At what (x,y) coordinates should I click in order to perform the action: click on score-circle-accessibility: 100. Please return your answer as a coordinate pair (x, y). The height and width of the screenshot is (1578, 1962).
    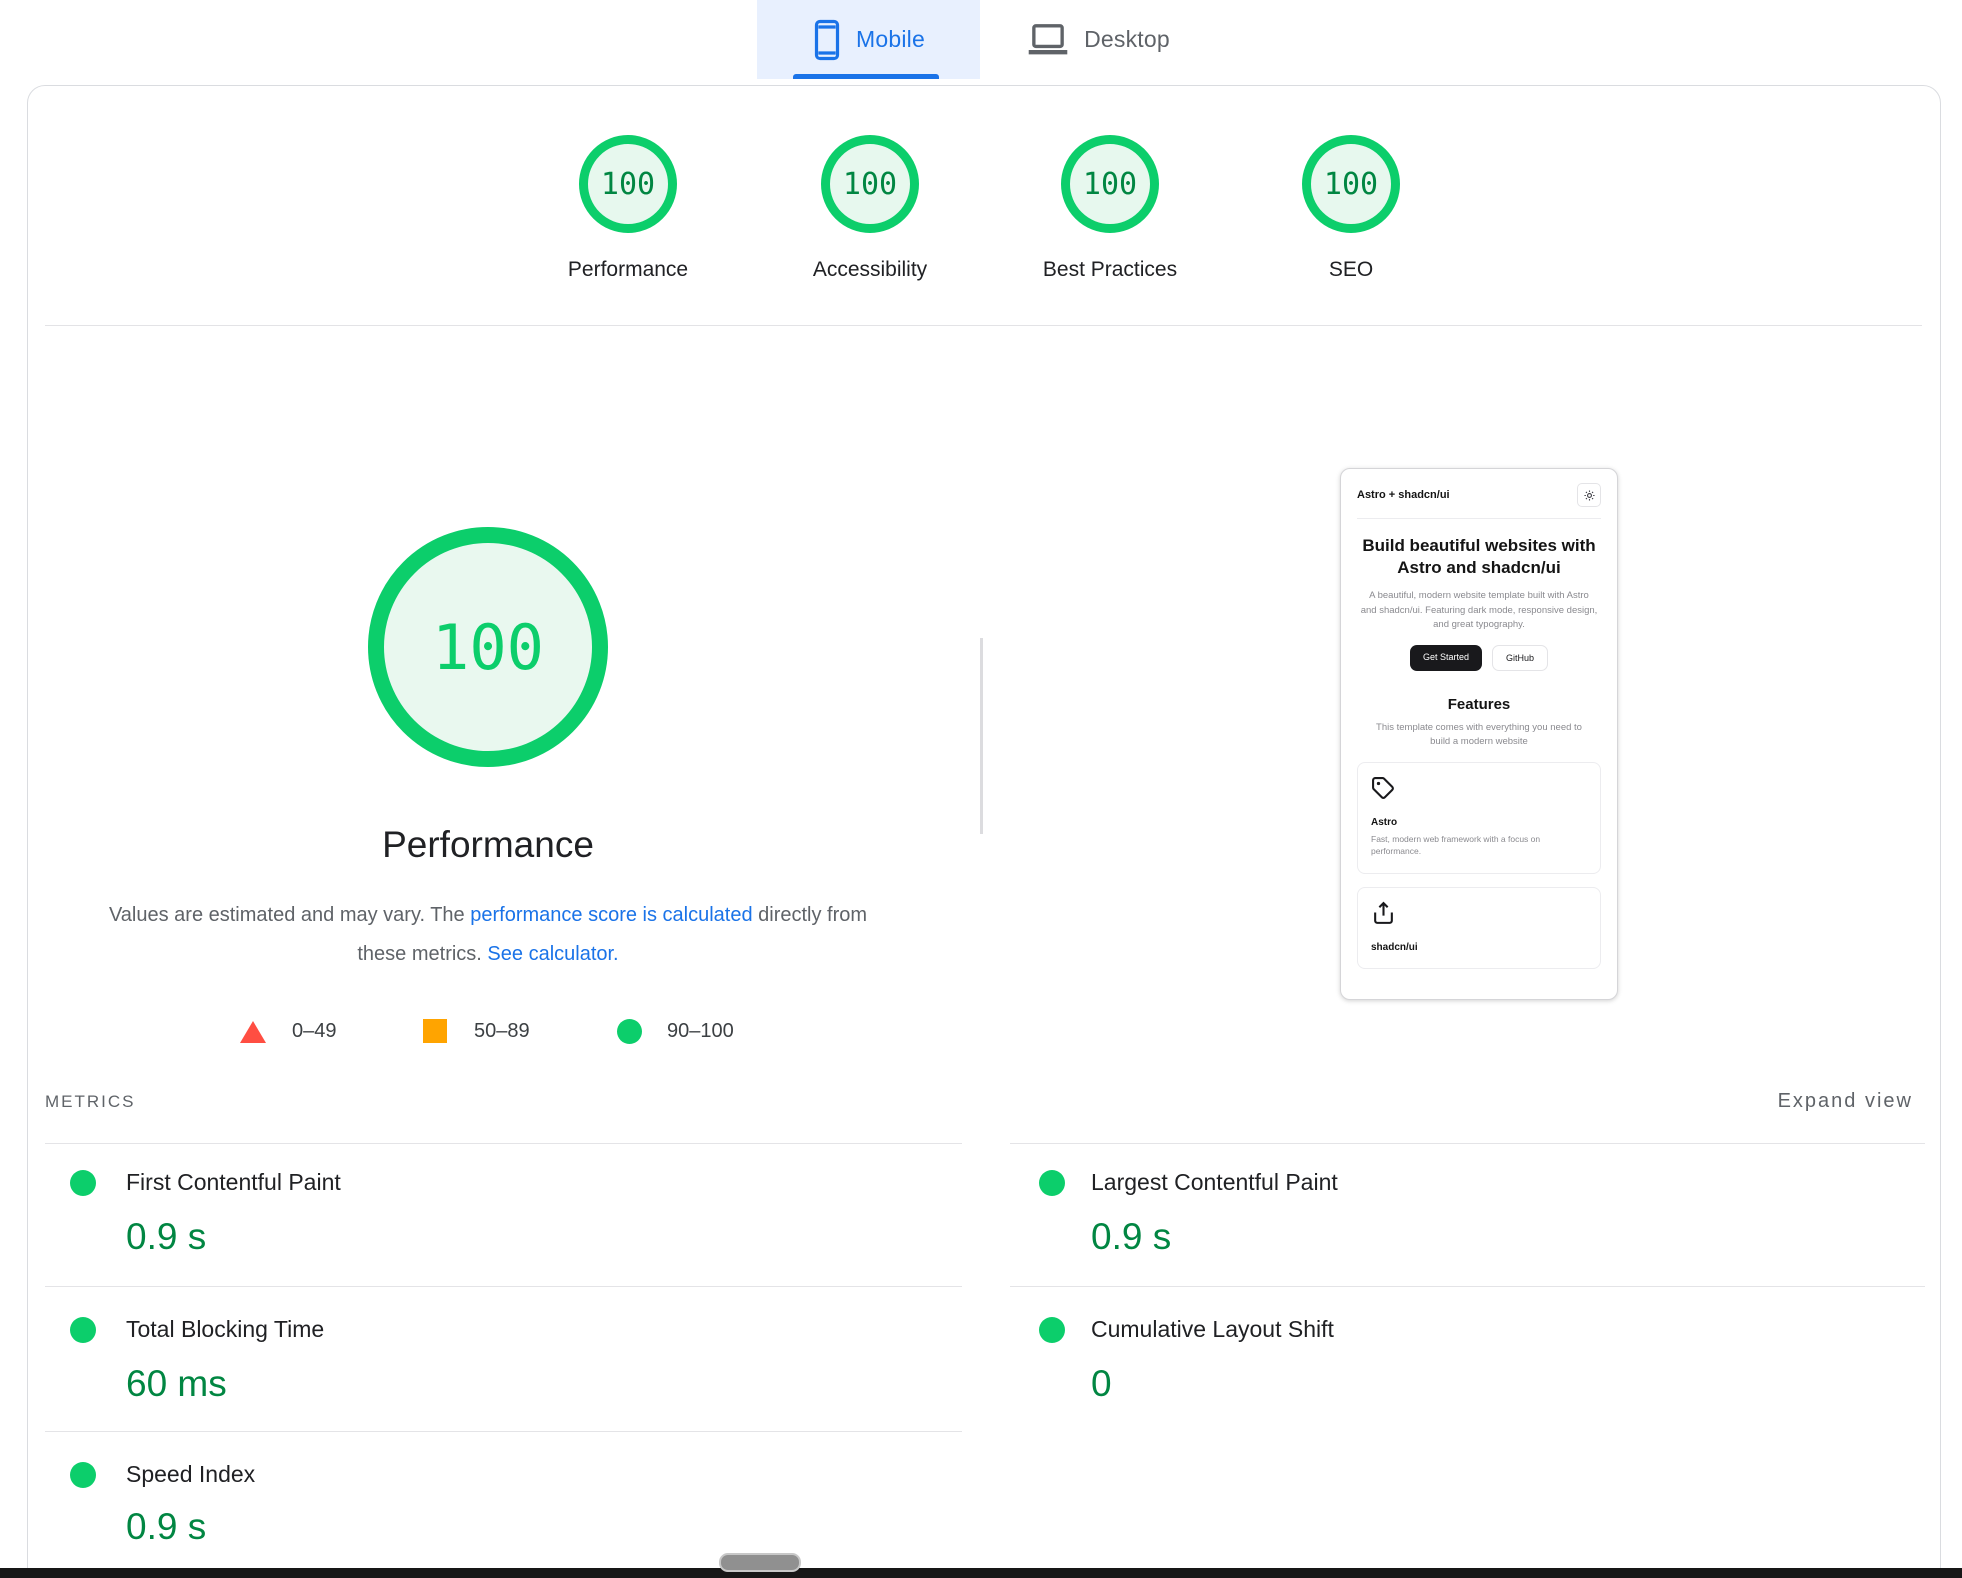
    Looking at the image, I should click on (870, 184).